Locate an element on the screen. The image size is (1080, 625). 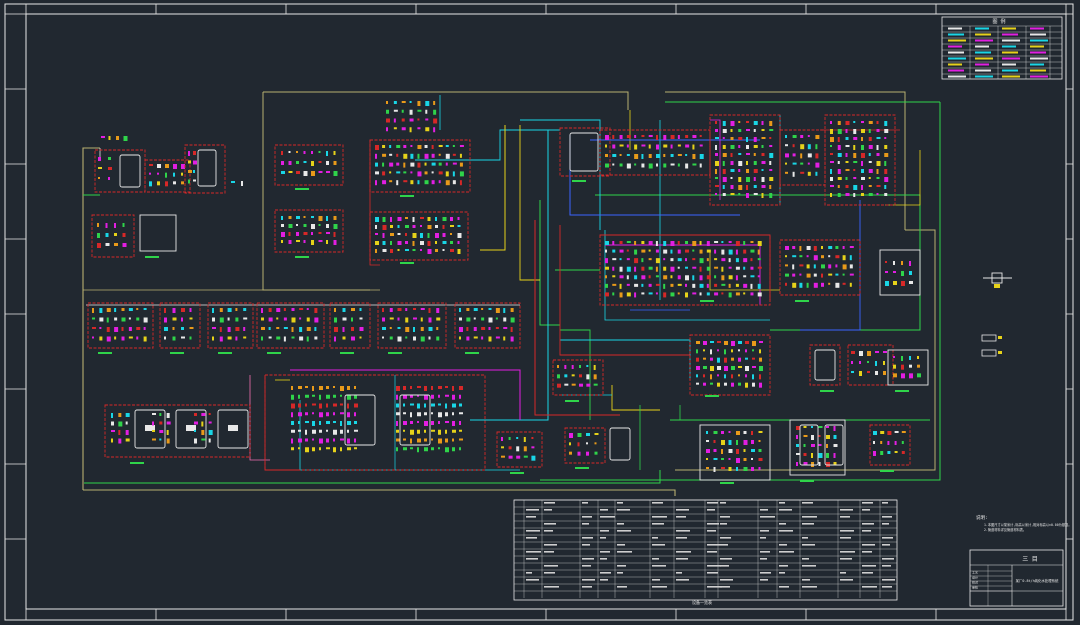
company-name: 三 目 is located at coordinates (1030, 559).